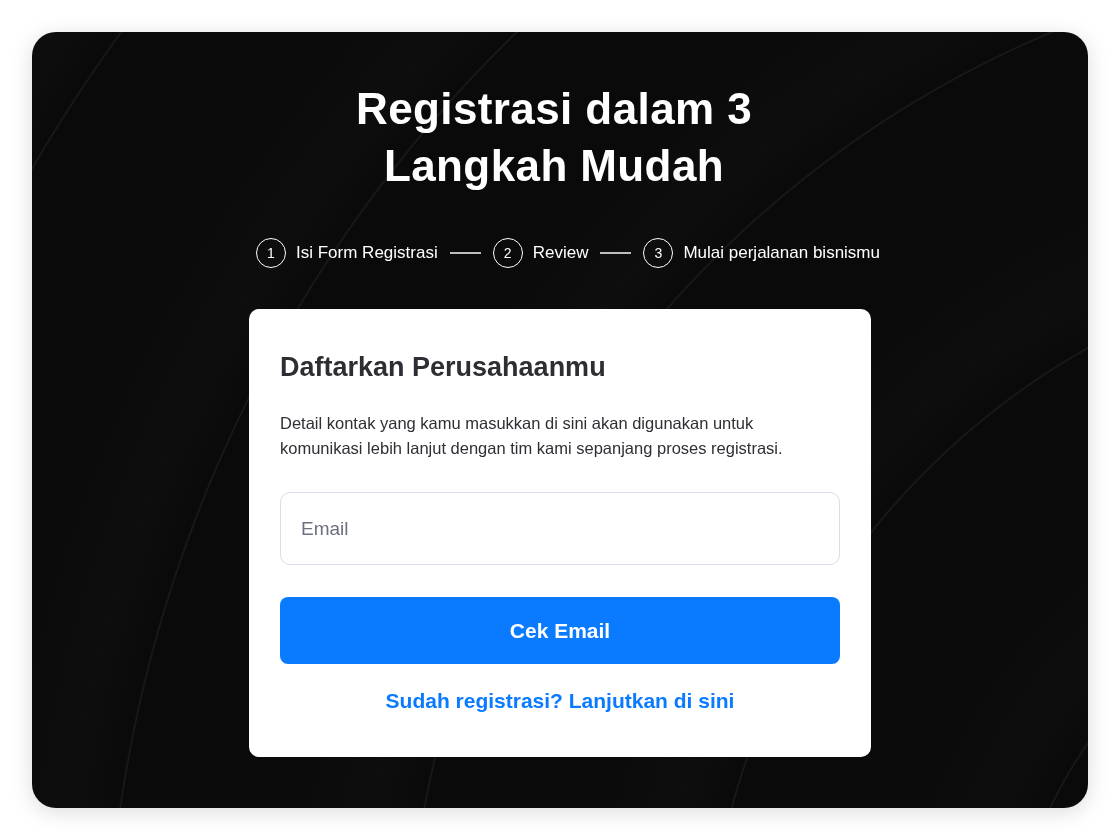  I want to click on check-email-button: Cek Email, so click(560, 630).